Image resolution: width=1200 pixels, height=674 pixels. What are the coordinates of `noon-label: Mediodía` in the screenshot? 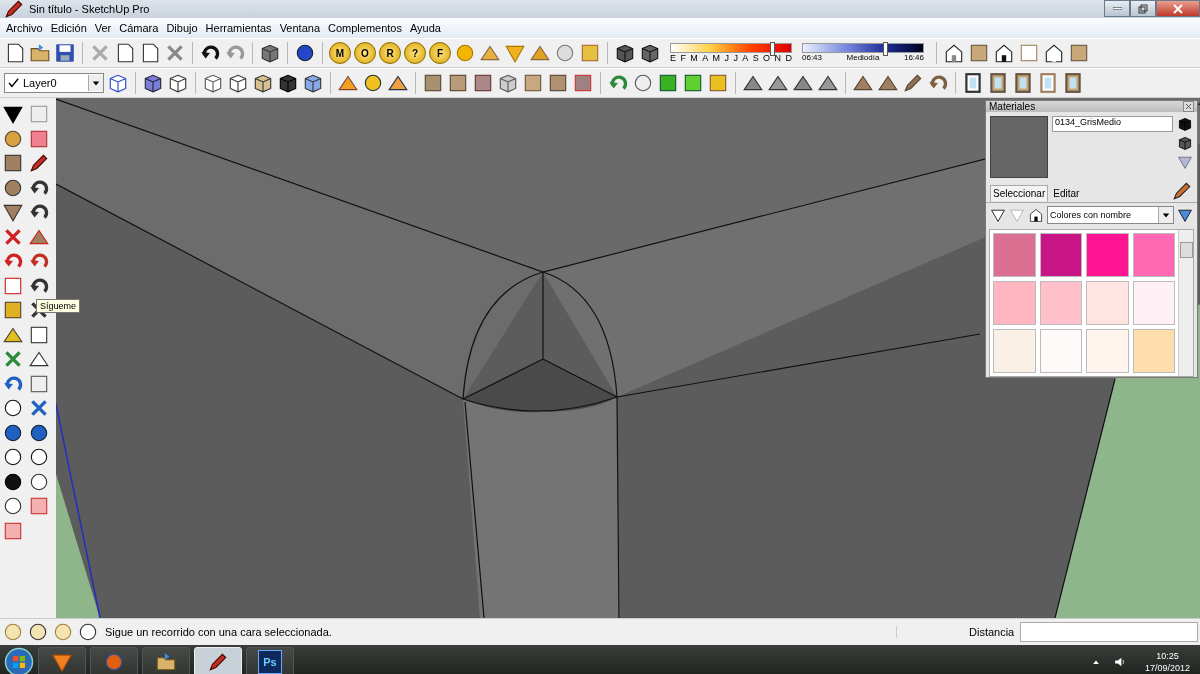 It's located at (863, 57).